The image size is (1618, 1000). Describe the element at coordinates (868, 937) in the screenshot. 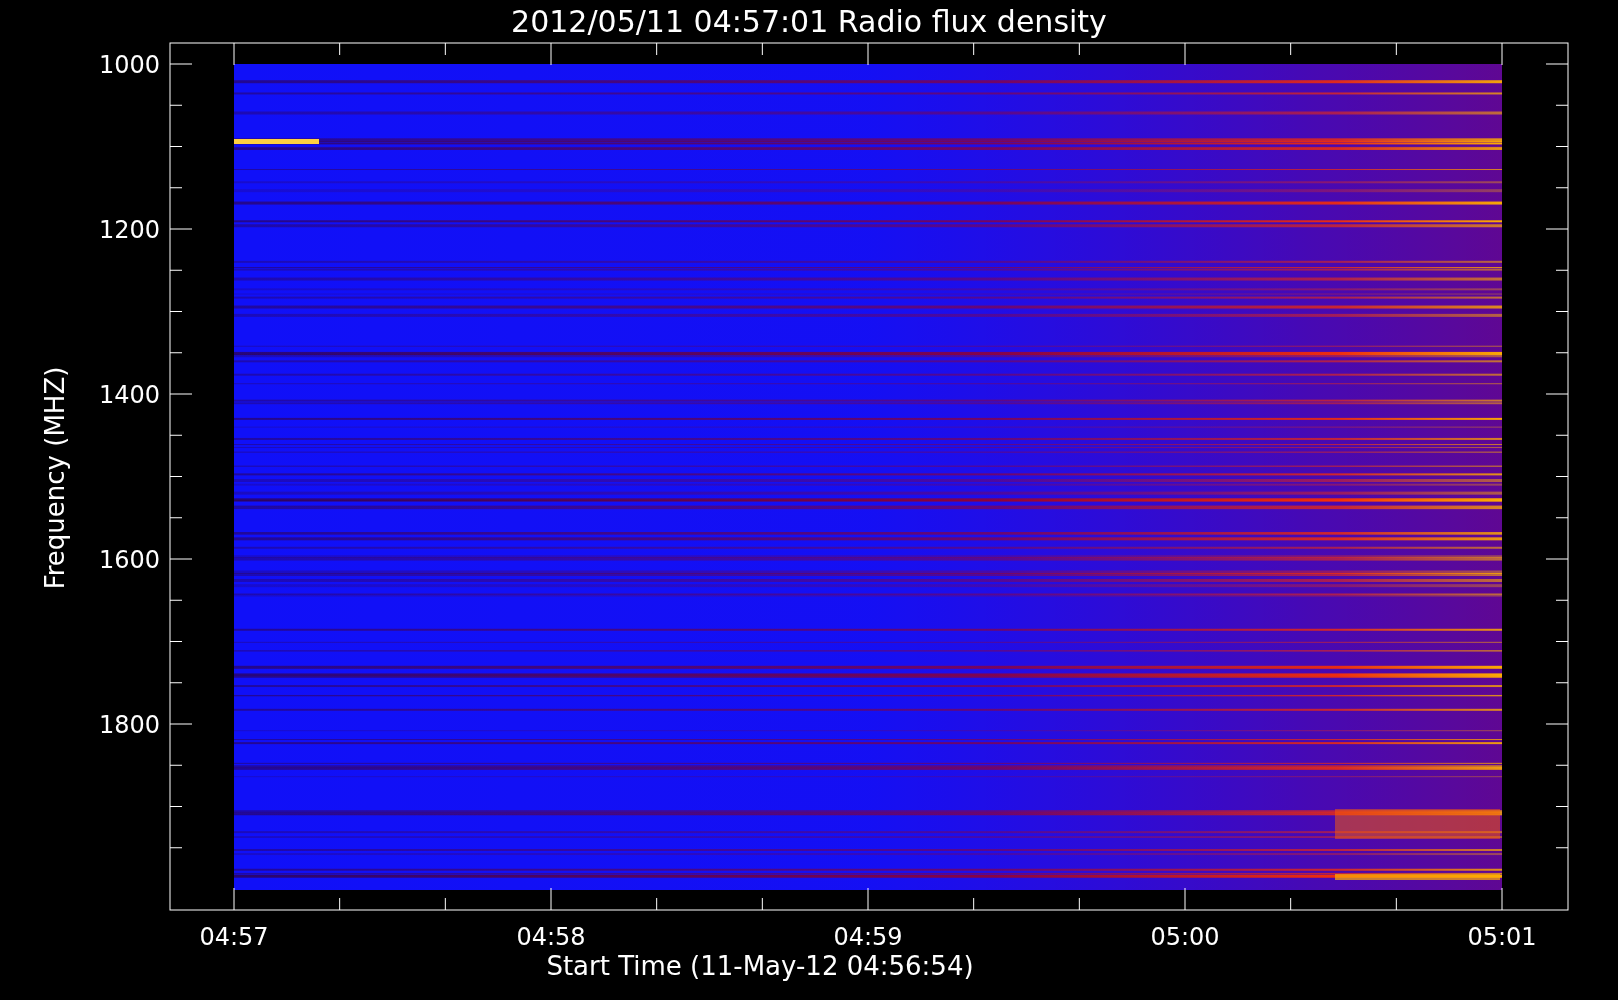

I see `x-tick-label: 04:59` at that location.